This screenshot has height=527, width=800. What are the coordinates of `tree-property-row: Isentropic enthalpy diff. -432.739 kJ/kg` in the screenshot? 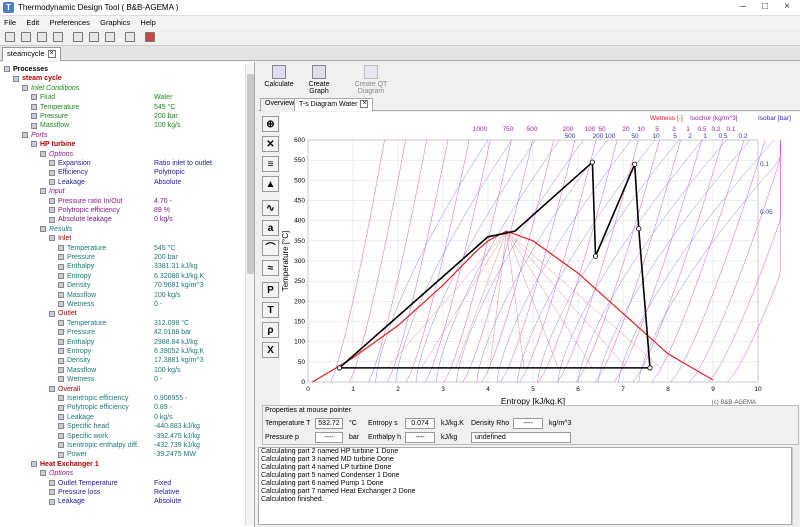 It's located at (129, 445).